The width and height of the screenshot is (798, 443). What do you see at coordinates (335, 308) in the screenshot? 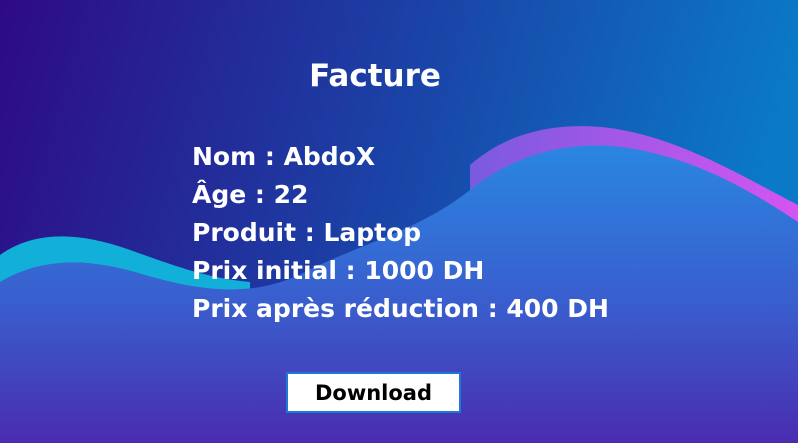
I see `field-label: Prix après réduction` at bounding box center [335, 308].